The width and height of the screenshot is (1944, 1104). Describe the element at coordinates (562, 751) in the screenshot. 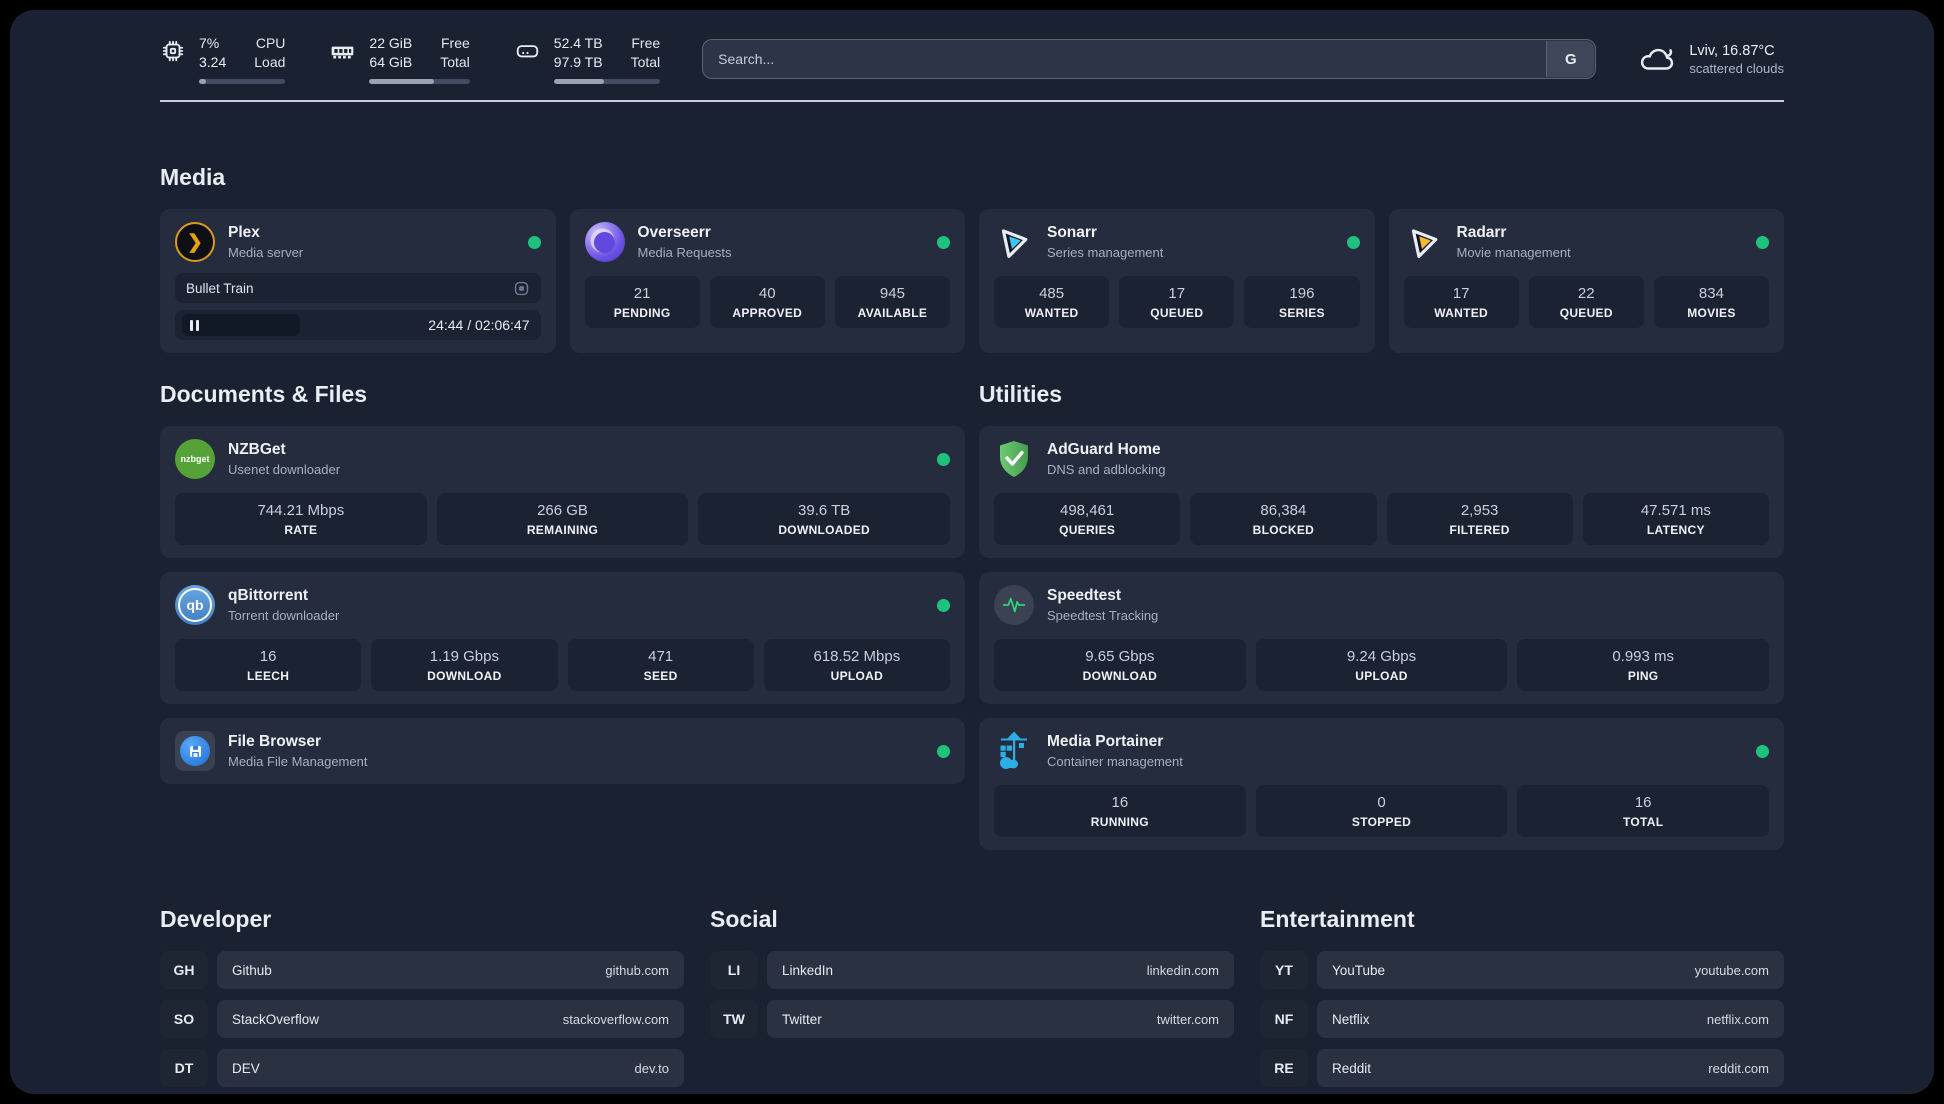

I see `filebrowser-card: File Browser Media File Management` at that location.